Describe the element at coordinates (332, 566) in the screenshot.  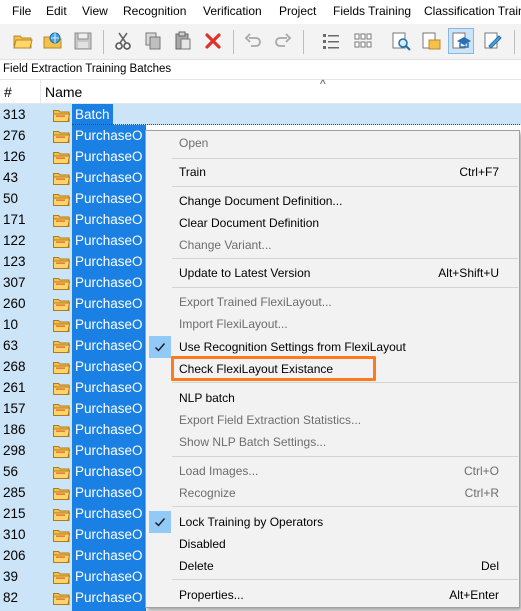
I see `menu-item-delete: Delete Del` at that location.